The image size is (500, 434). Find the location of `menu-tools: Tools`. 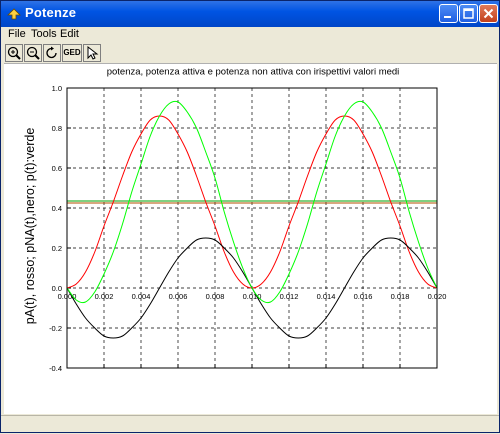

menu-tools: Tools is located at coordinates (44, 34).